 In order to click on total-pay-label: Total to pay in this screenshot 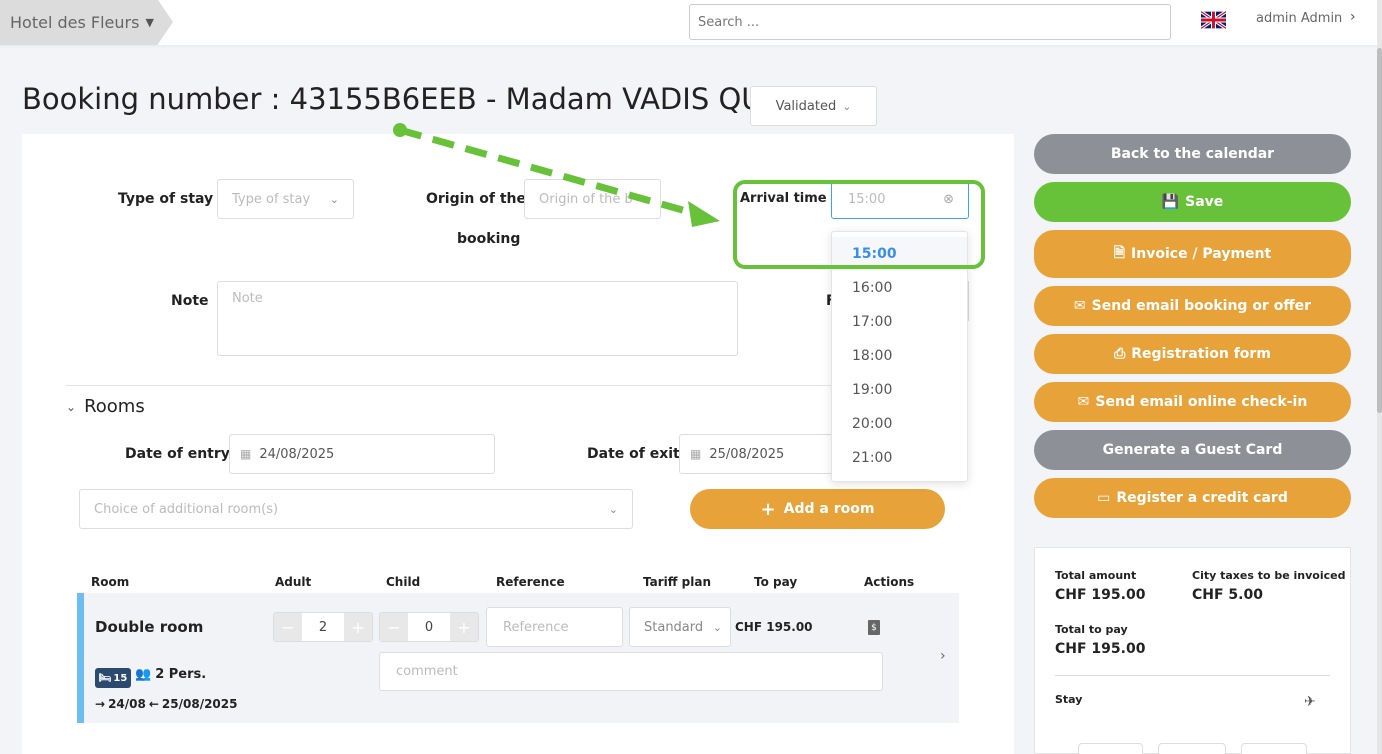, I will do `click(1091, 629)`.